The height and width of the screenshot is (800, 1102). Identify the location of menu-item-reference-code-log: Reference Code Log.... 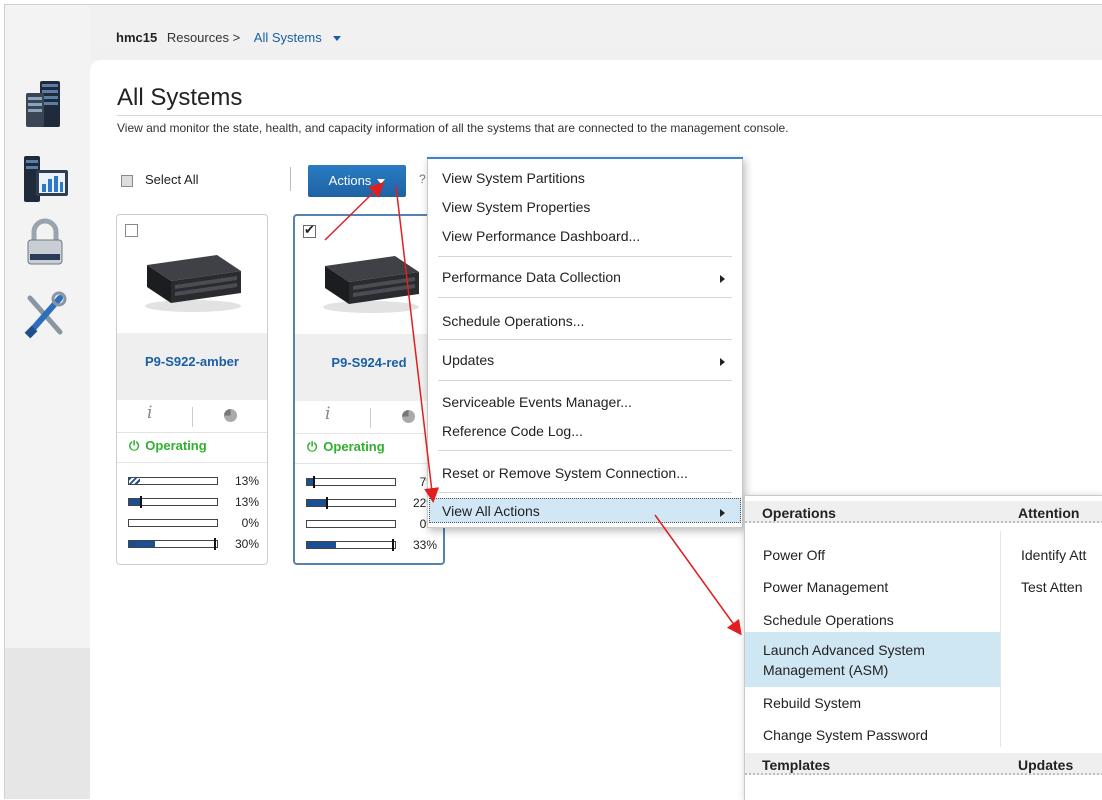
(512, 431).